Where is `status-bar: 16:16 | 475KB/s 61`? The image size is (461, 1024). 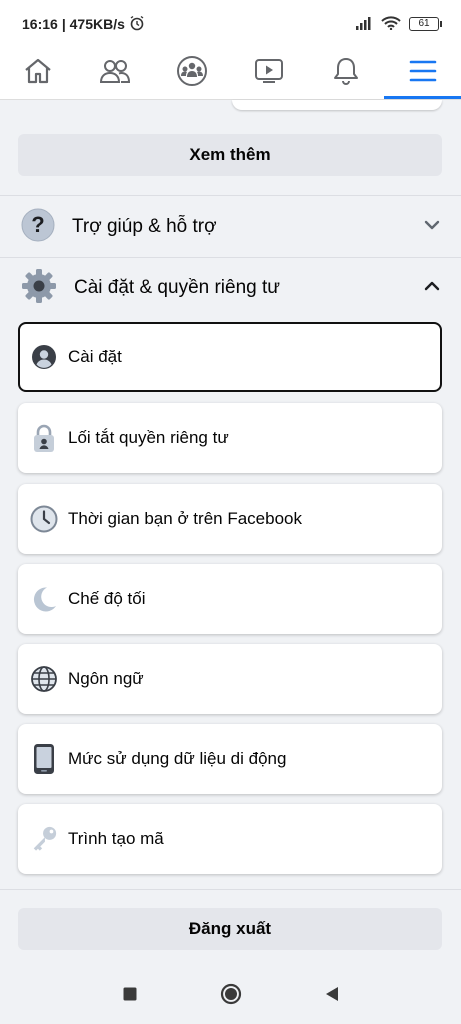 status-bar: 16:16 | 475KB/s 61 is located at coordinates (230, 24).